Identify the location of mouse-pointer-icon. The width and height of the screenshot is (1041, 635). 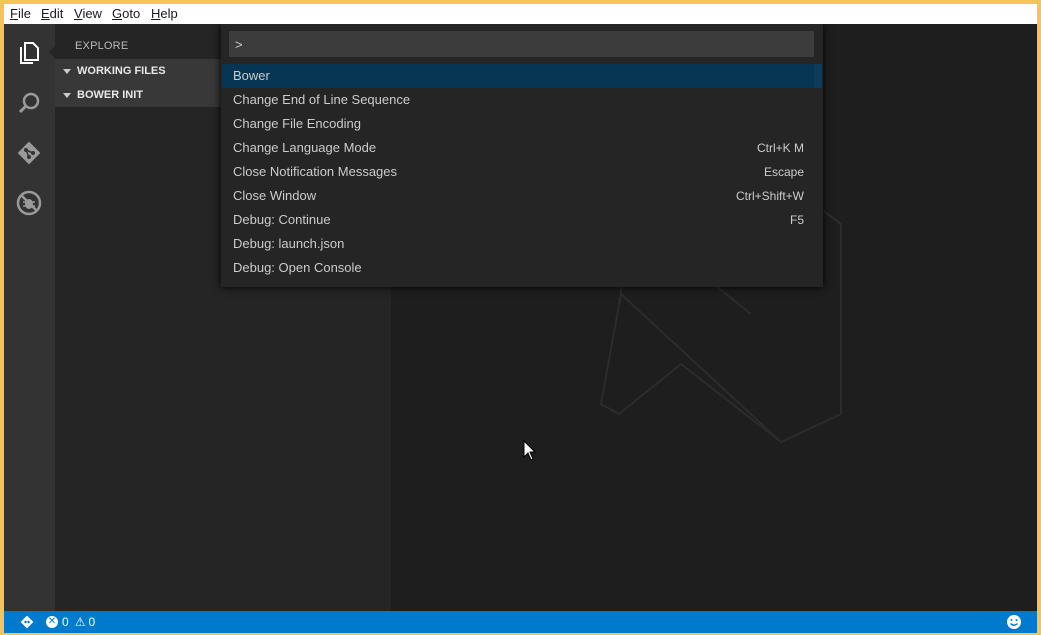
(530, 453).